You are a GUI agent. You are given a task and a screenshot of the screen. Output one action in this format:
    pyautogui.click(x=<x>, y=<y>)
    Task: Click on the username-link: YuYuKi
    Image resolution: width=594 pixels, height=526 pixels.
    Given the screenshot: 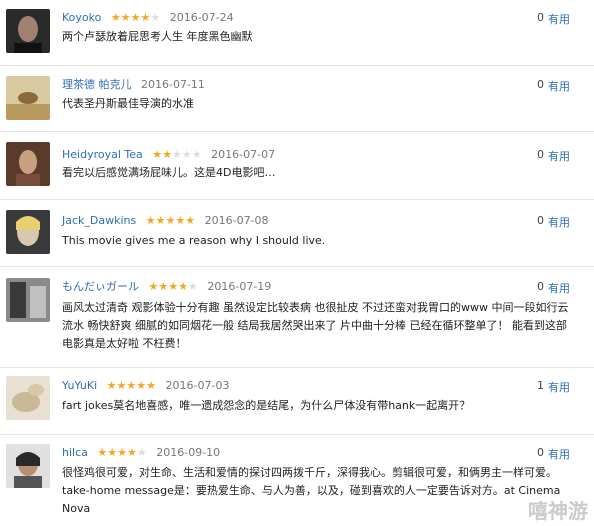 What is the action you would take?
    pyautogui.click(x=79, y=385)
    